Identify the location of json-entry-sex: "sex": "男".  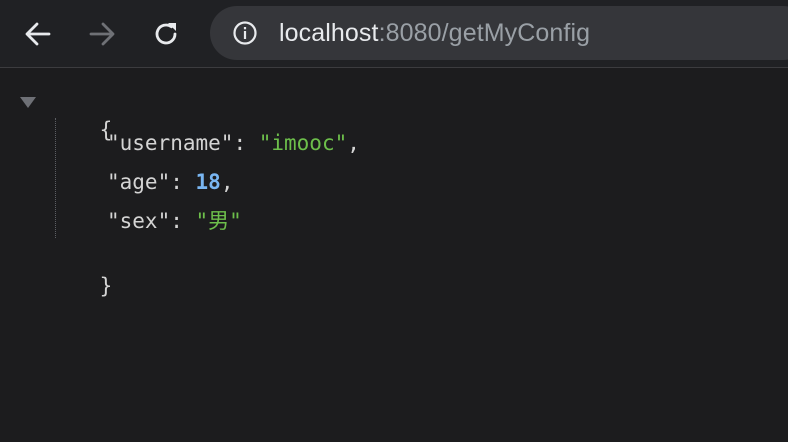
(174, 221).